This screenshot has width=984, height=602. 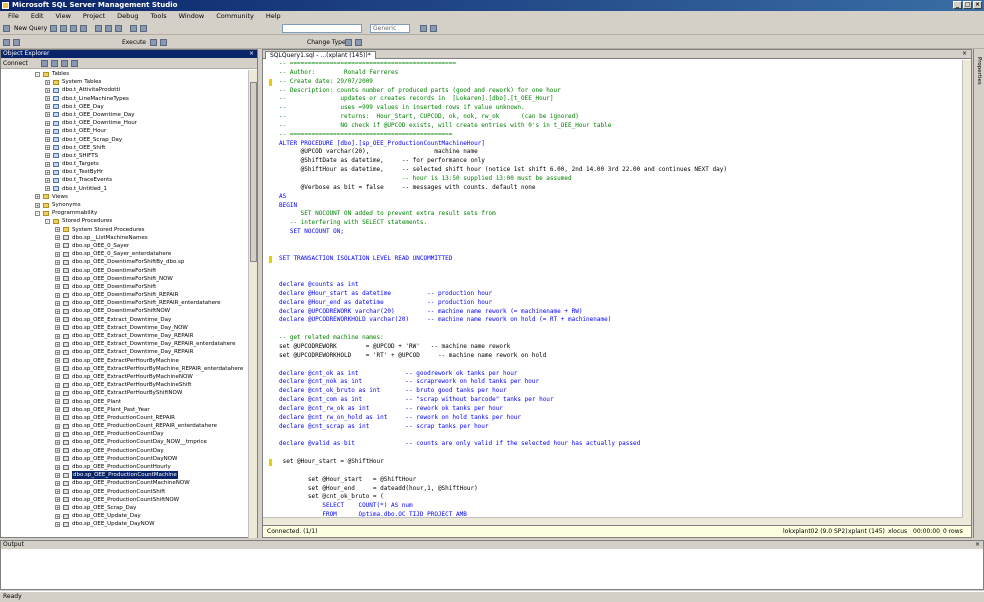 What do you see at coordinates (966, 293) in the screenshot?
I see `editor-vertical-scrollbar` at bounding box center [966, 293].